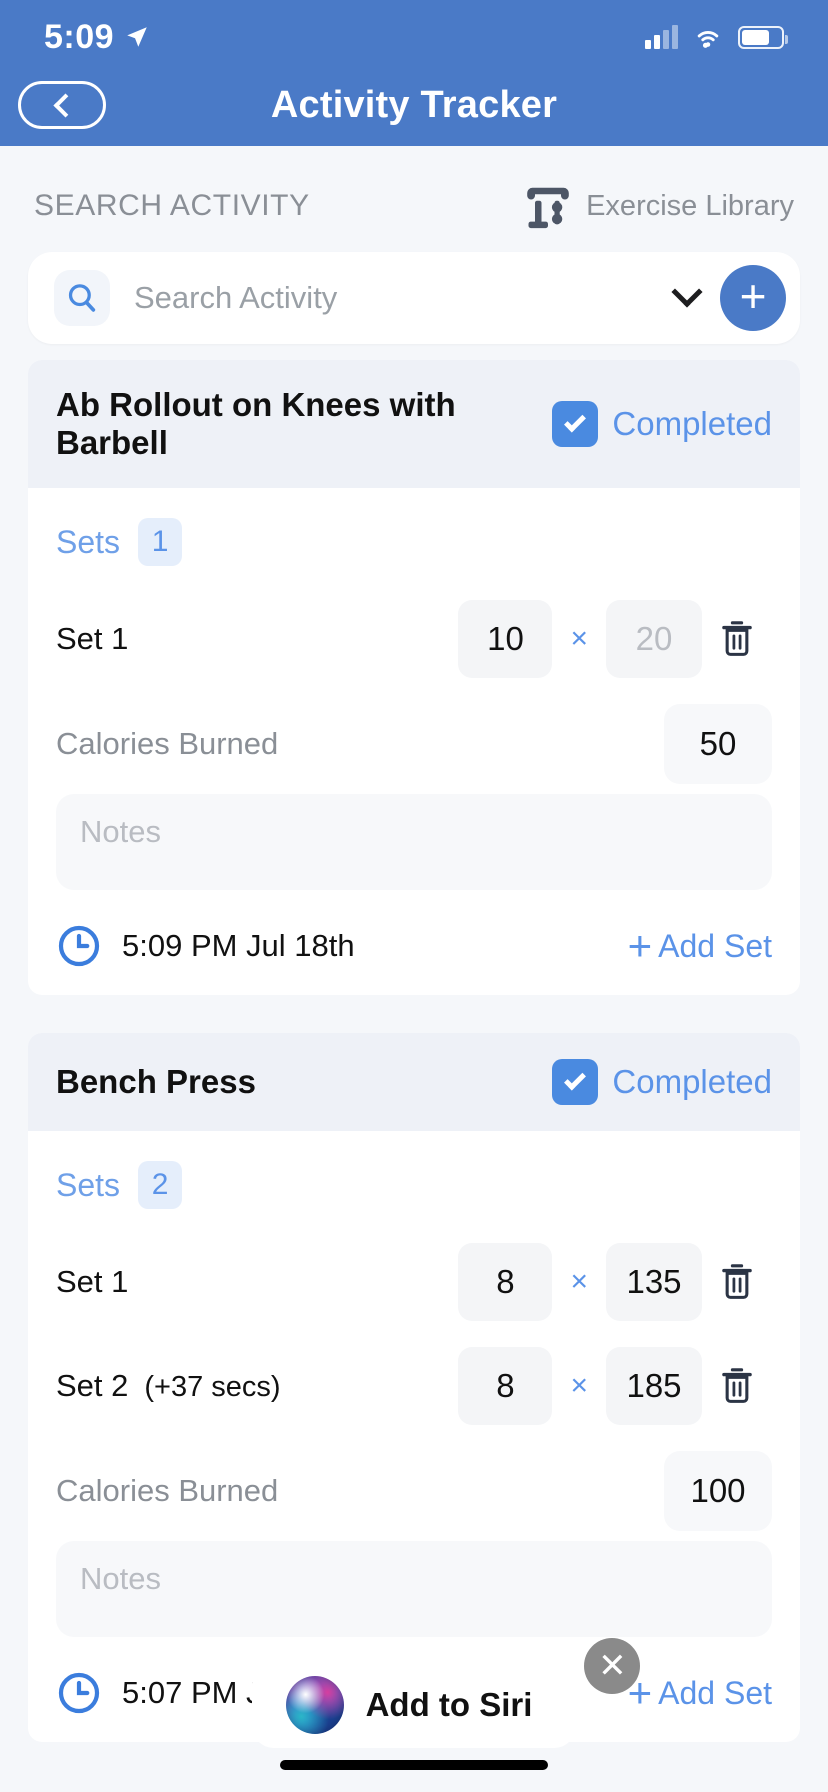  Describe the element at coordinates (718, 1491) in the screenshot. I see `calories-field: 100` at that location.